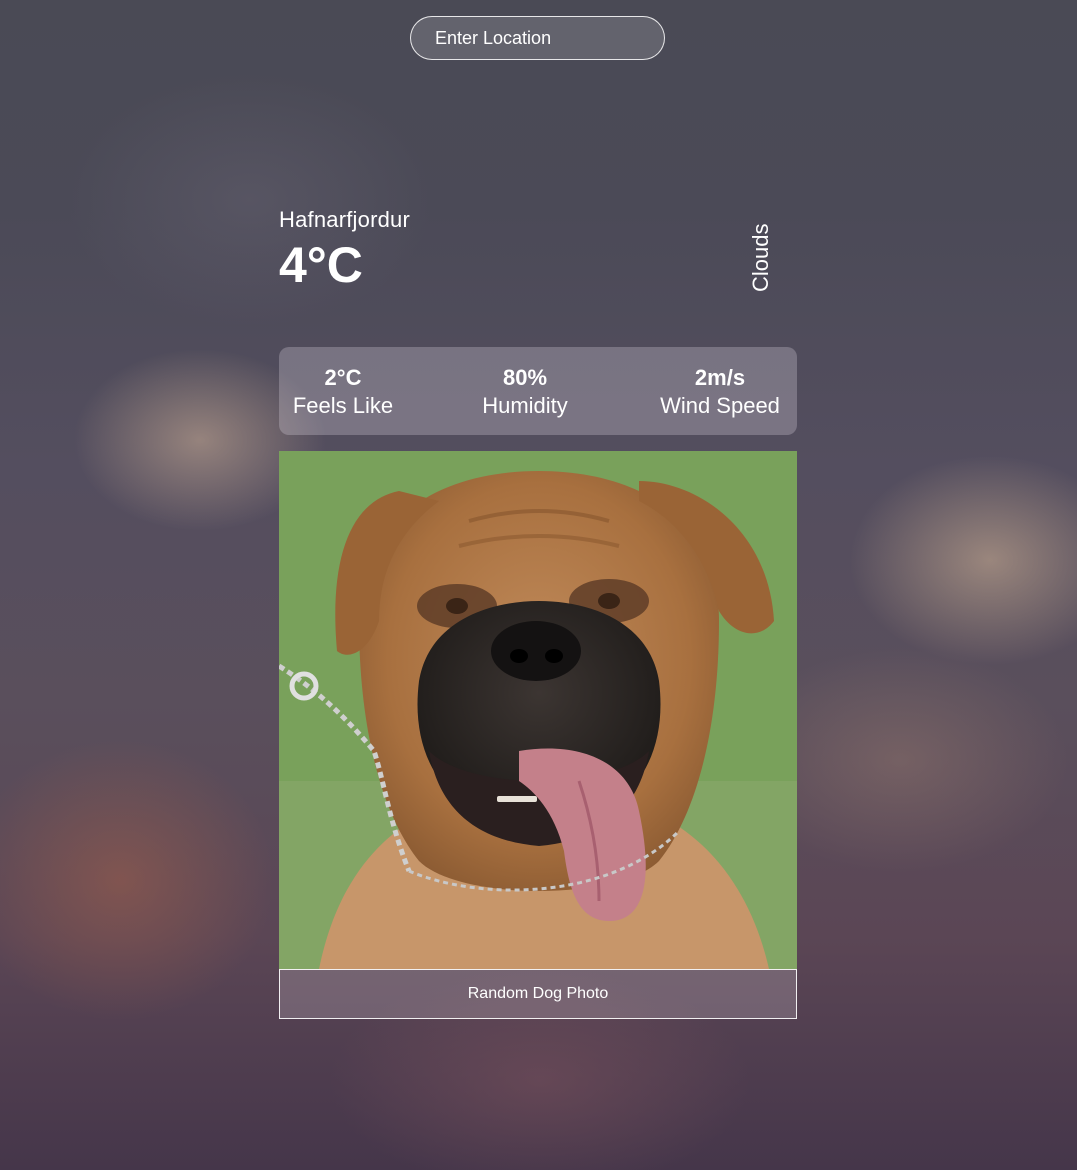  What do you see at coordinates (525, 405) in the screenshot?
I see `humidity-label: Humidity` at bounding box center [525, 405].